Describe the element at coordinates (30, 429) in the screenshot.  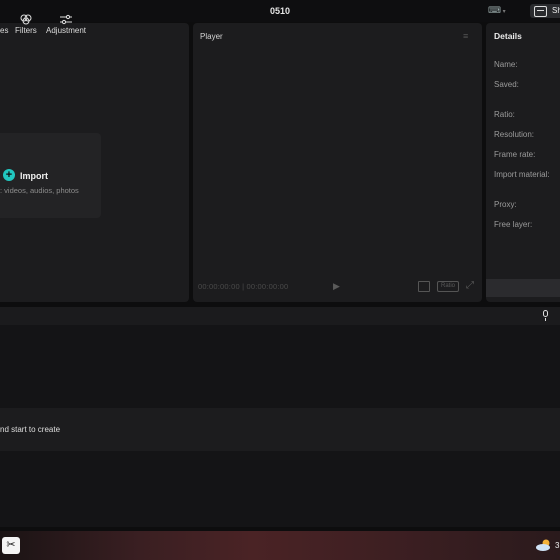
I see `timeline-hint: nd start to create` at that location.